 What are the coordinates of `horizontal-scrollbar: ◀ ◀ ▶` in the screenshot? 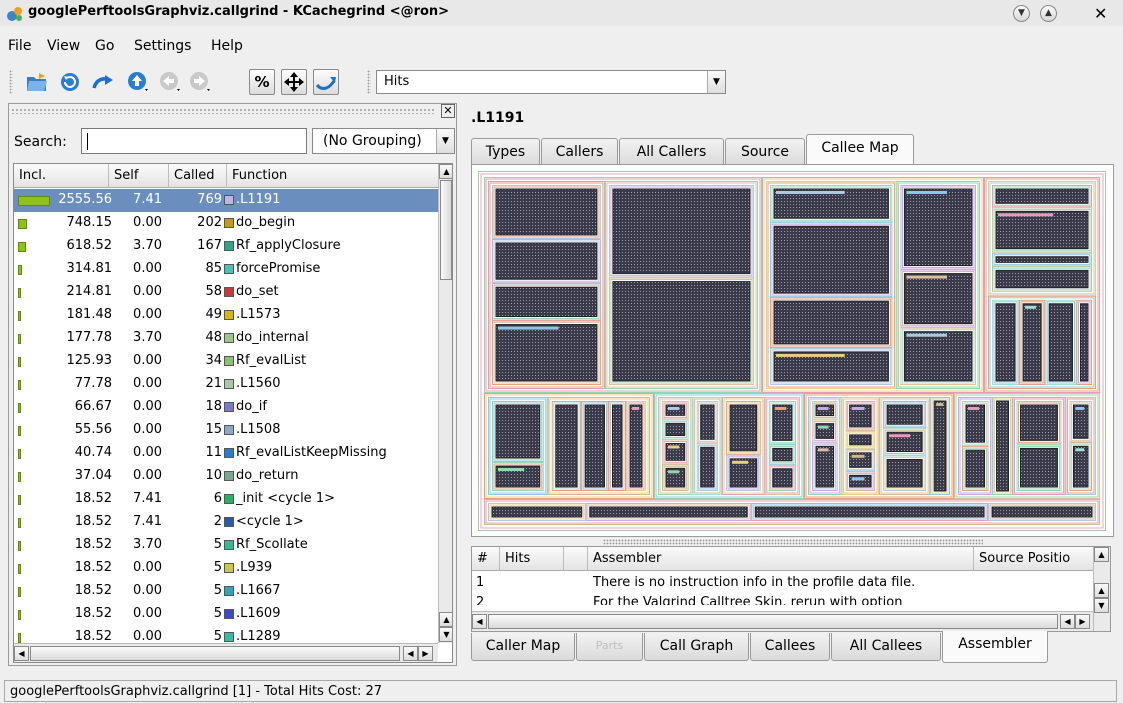 It's located at (782, 621).